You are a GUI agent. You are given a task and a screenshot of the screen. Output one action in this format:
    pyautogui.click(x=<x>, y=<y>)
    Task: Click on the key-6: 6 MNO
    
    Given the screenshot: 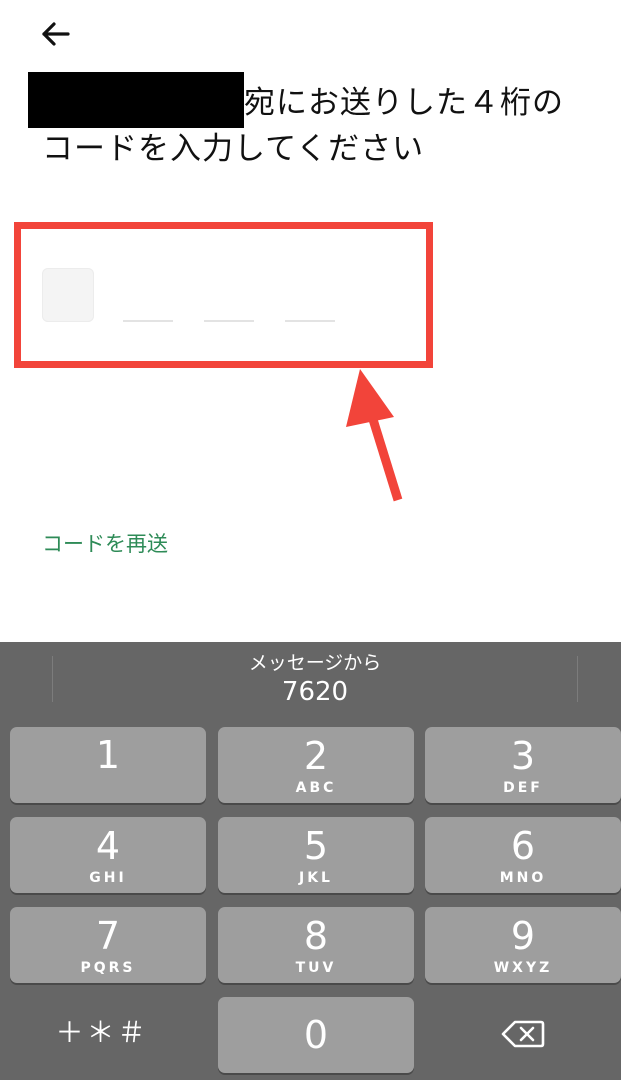 What is the action you would take?
    pyautogui.click(x=523, y=855)
    